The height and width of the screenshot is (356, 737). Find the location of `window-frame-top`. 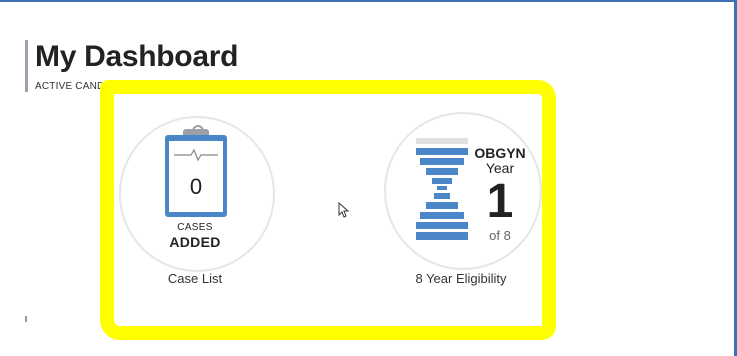

window-frame-top is located at coordinates (368, 1).